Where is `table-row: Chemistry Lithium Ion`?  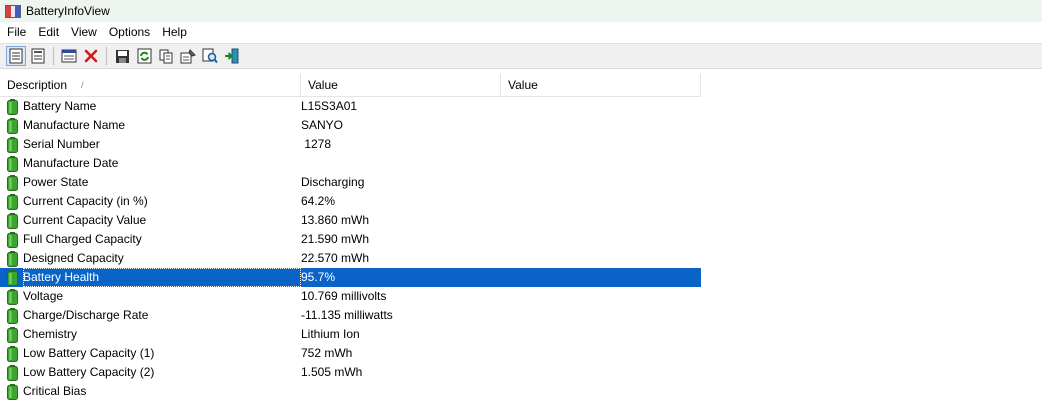
table-row: Chemistry Lithium Ion is located at coordinates (350, 334).